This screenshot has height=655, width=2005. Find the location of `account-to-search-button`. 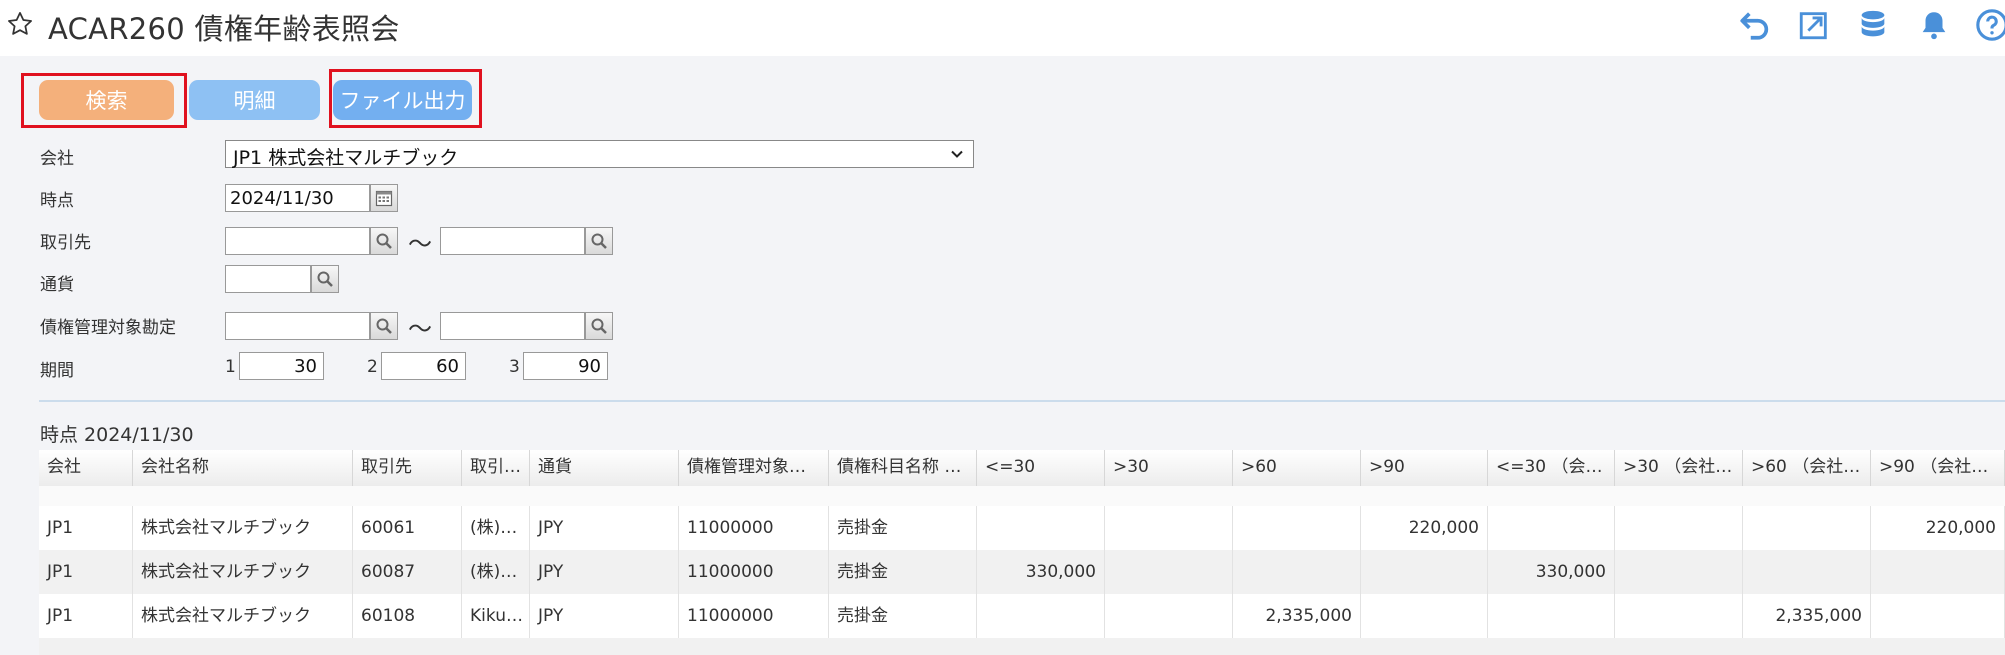

account-to-search-button is located at coordinates (599, 326).